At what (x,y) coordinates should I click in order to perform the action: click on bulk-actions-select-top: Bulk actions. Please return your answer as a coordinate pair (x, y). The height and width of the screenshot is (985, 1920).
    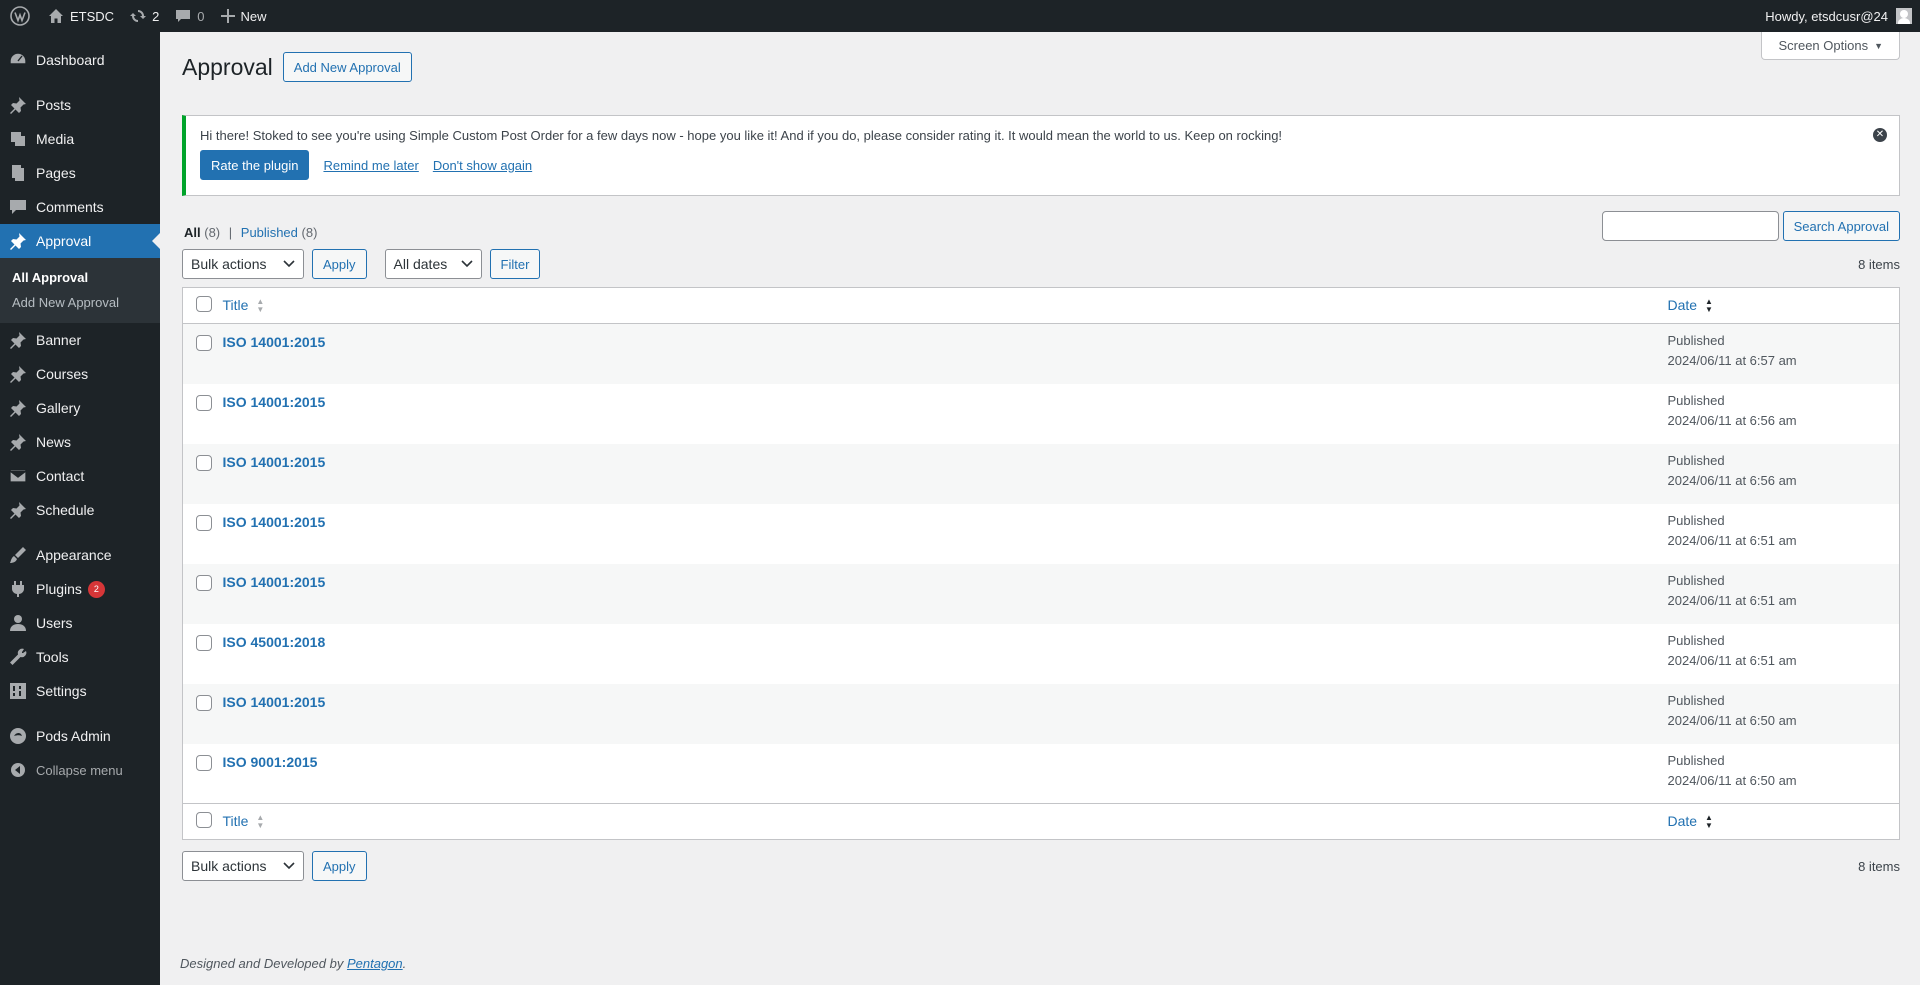
    Looking at the image, I should click on (243, 264).